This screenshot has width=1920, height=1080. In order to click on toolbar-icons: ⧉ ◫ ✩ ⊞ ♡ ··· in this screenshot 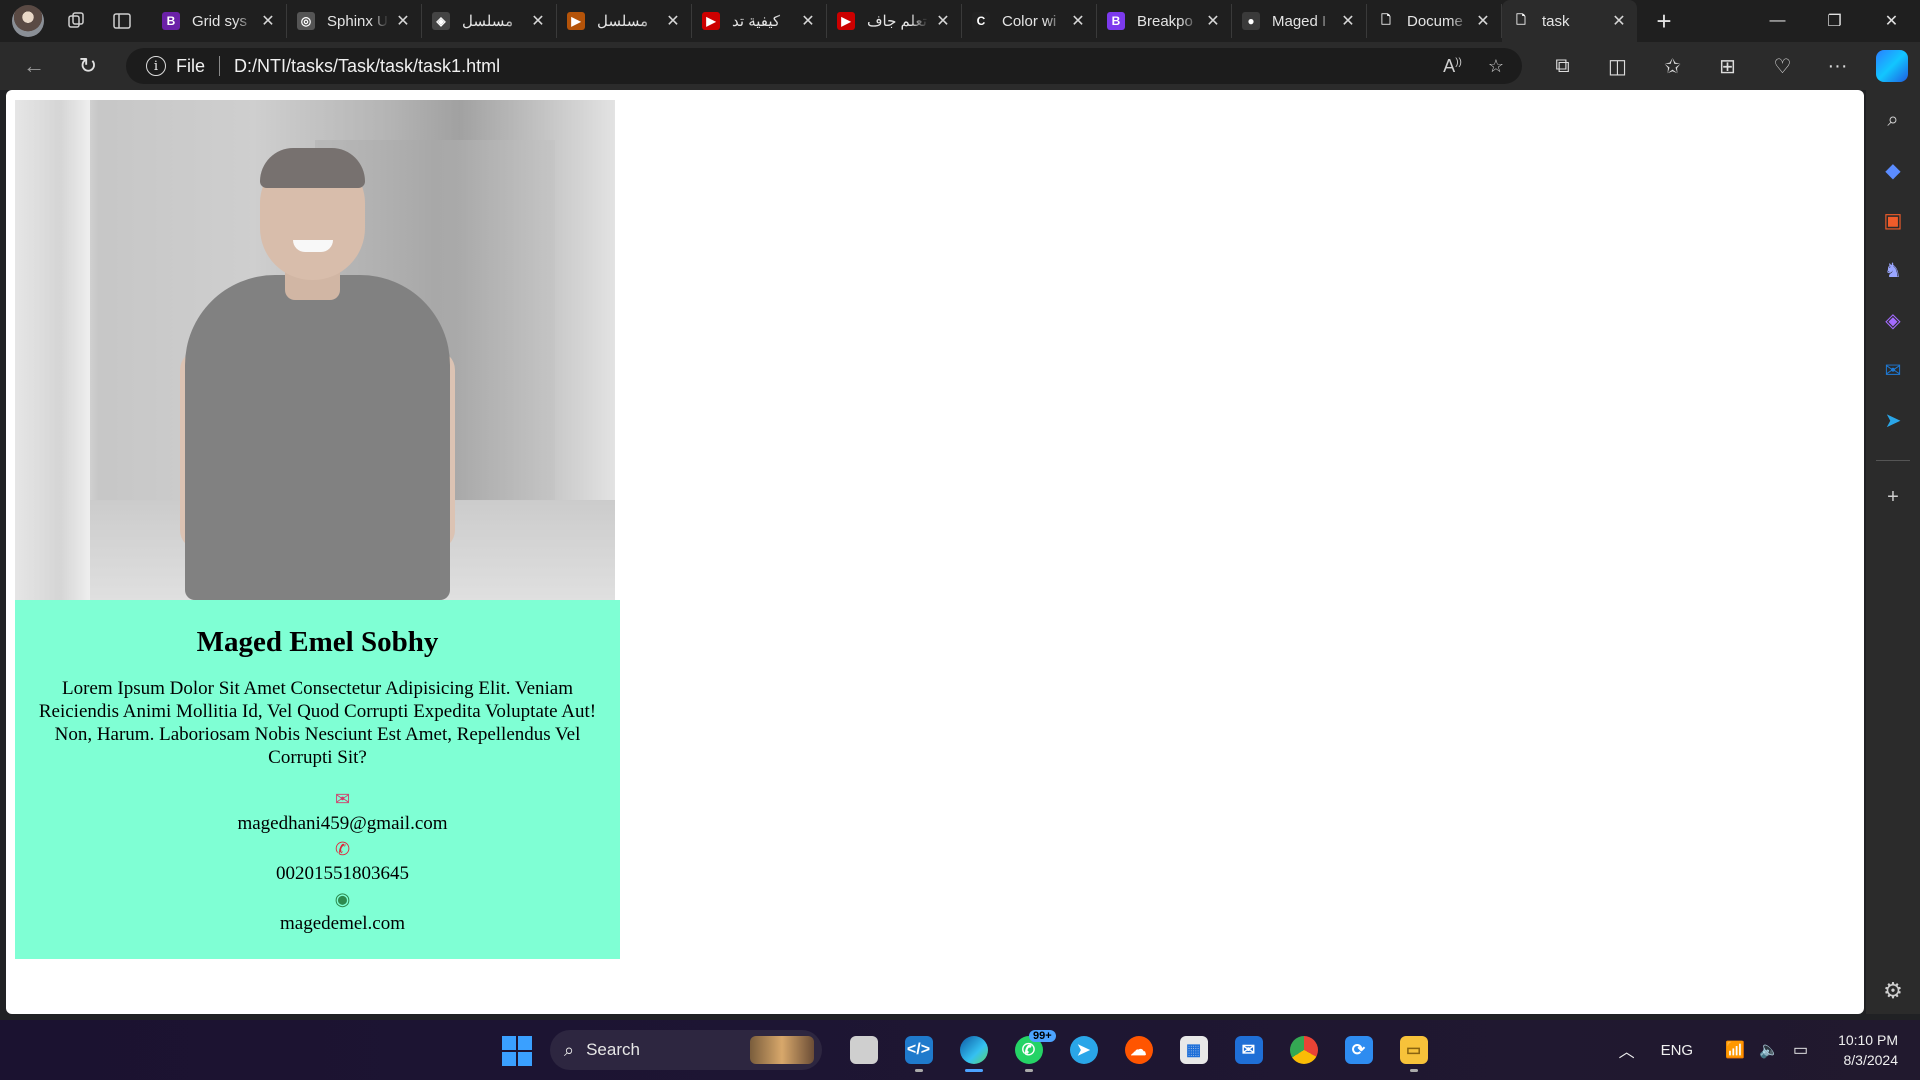, I will do `click(1700, 66)`.